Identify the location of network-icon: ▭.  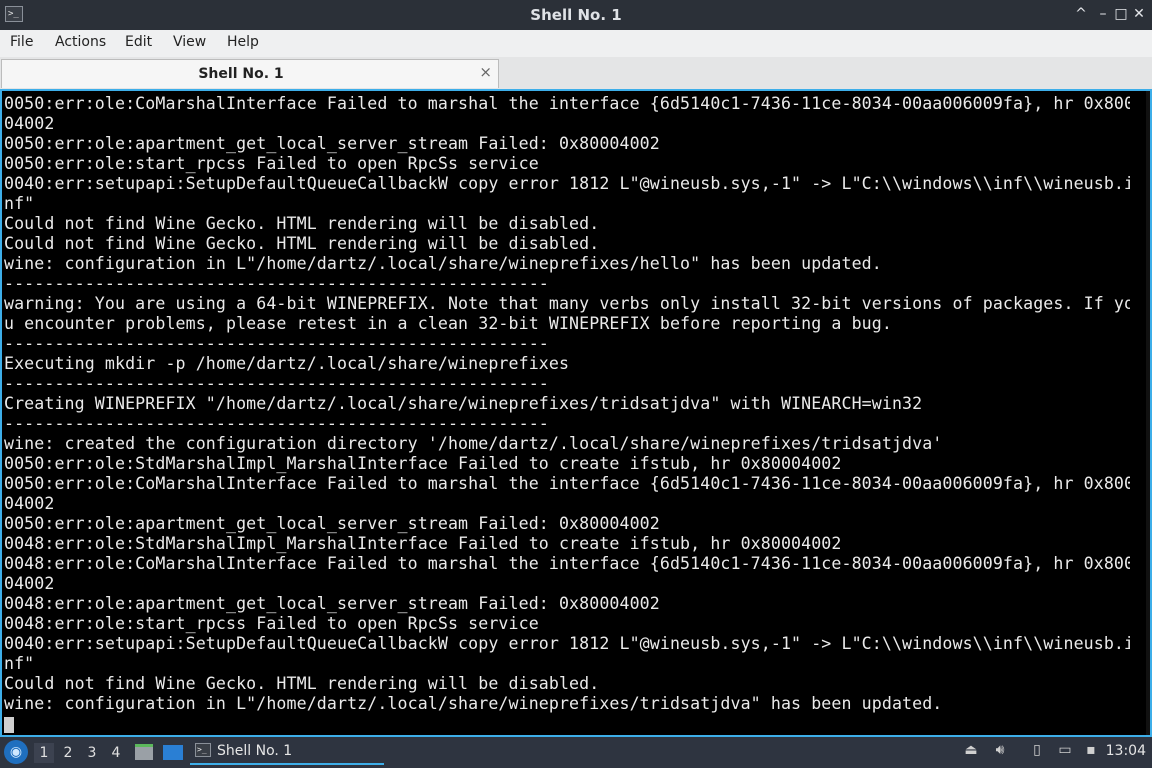
(1065, 752).